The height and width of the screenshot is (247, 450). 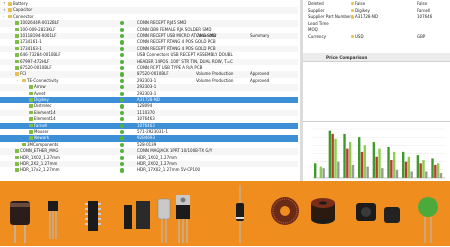 I want to click on property-row: Deleted False False, so click(x=376, y=4).